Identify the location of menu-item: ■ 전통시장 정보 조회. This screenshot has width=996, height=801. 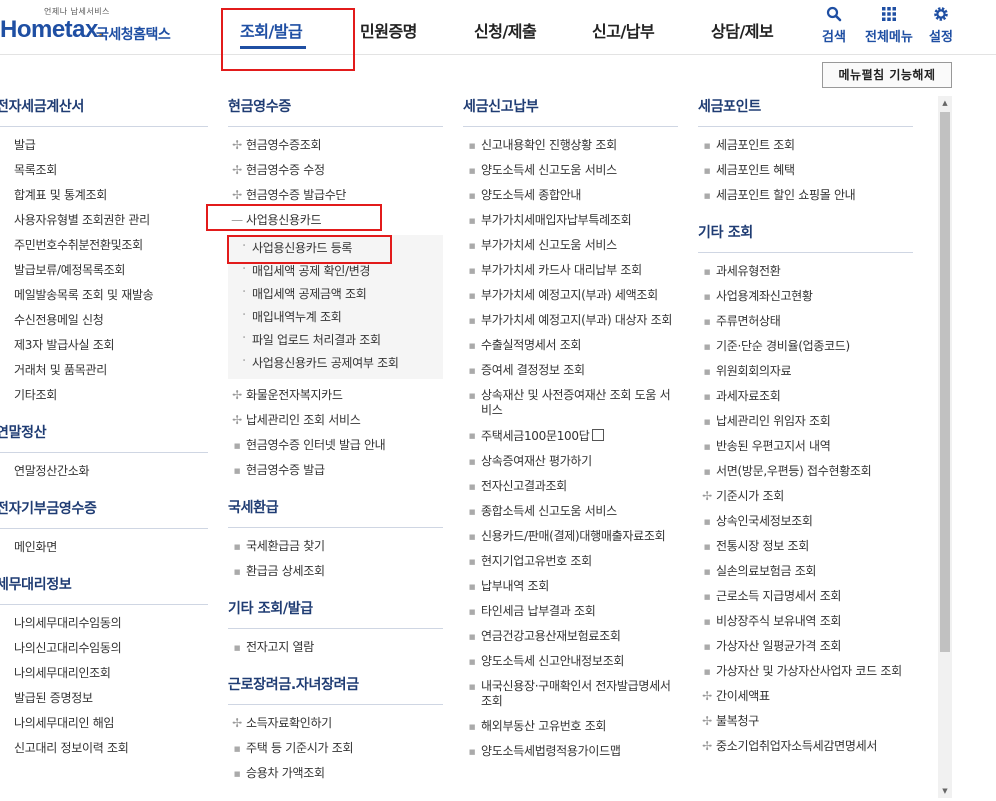
(805, 546).